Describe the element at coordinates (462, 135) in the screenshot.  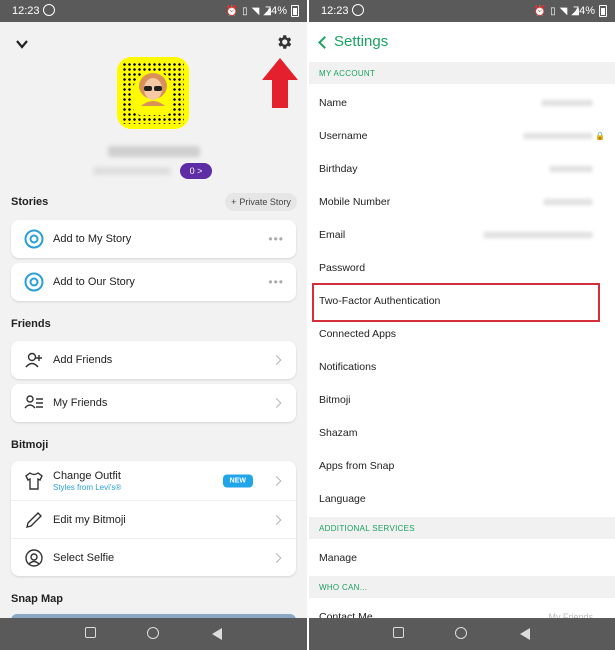
I see `settings-item-username: Username 🔒` at that location.